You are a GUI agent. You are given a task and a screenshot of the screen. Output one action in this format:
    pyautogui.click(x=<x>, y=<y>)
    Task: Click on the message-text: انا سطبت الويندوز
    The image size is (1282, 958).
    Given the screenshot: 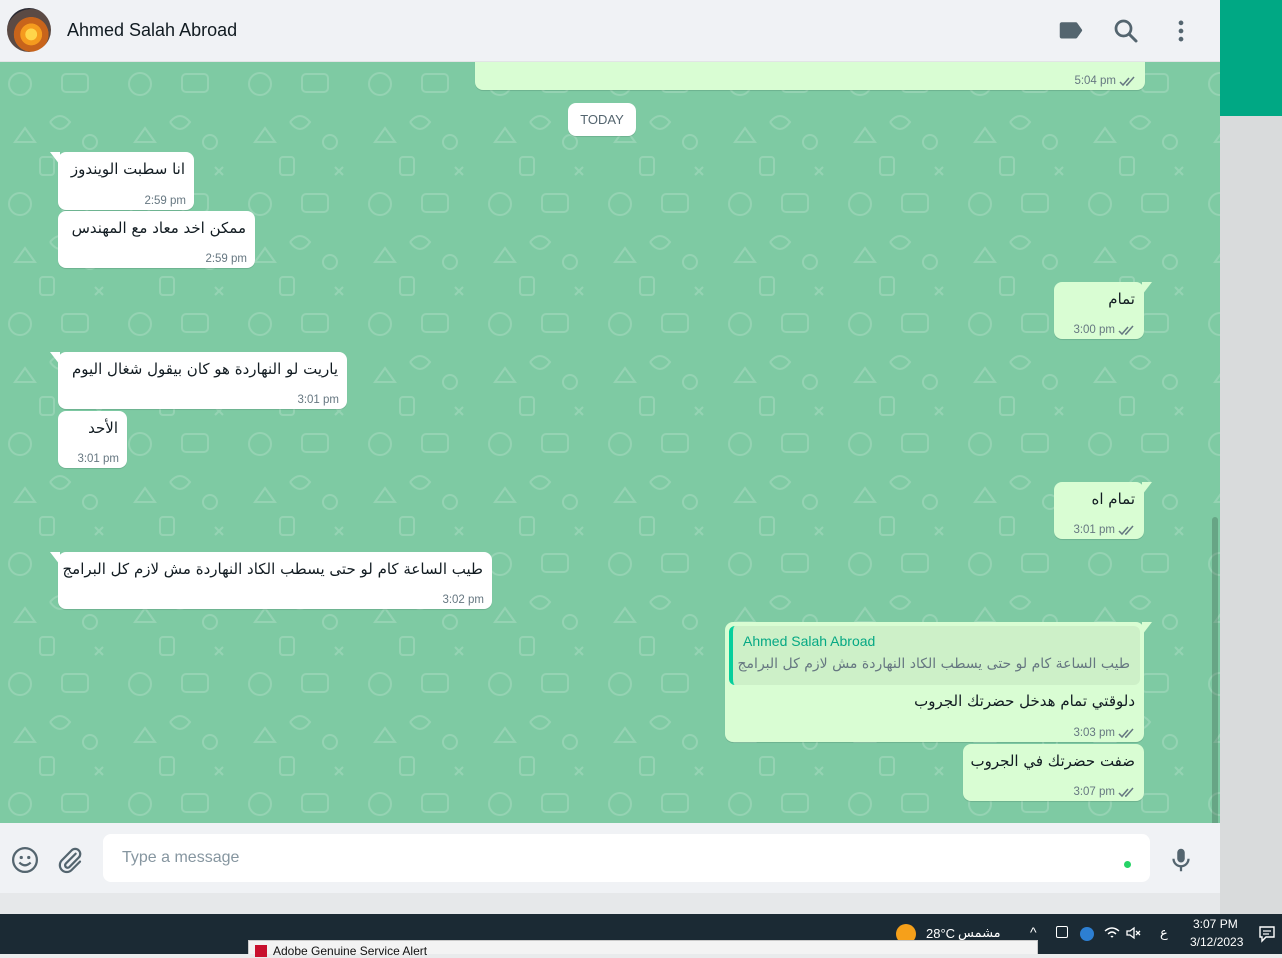 What is the action you would take?
    pyautogui.click(x=127, y=169)
    